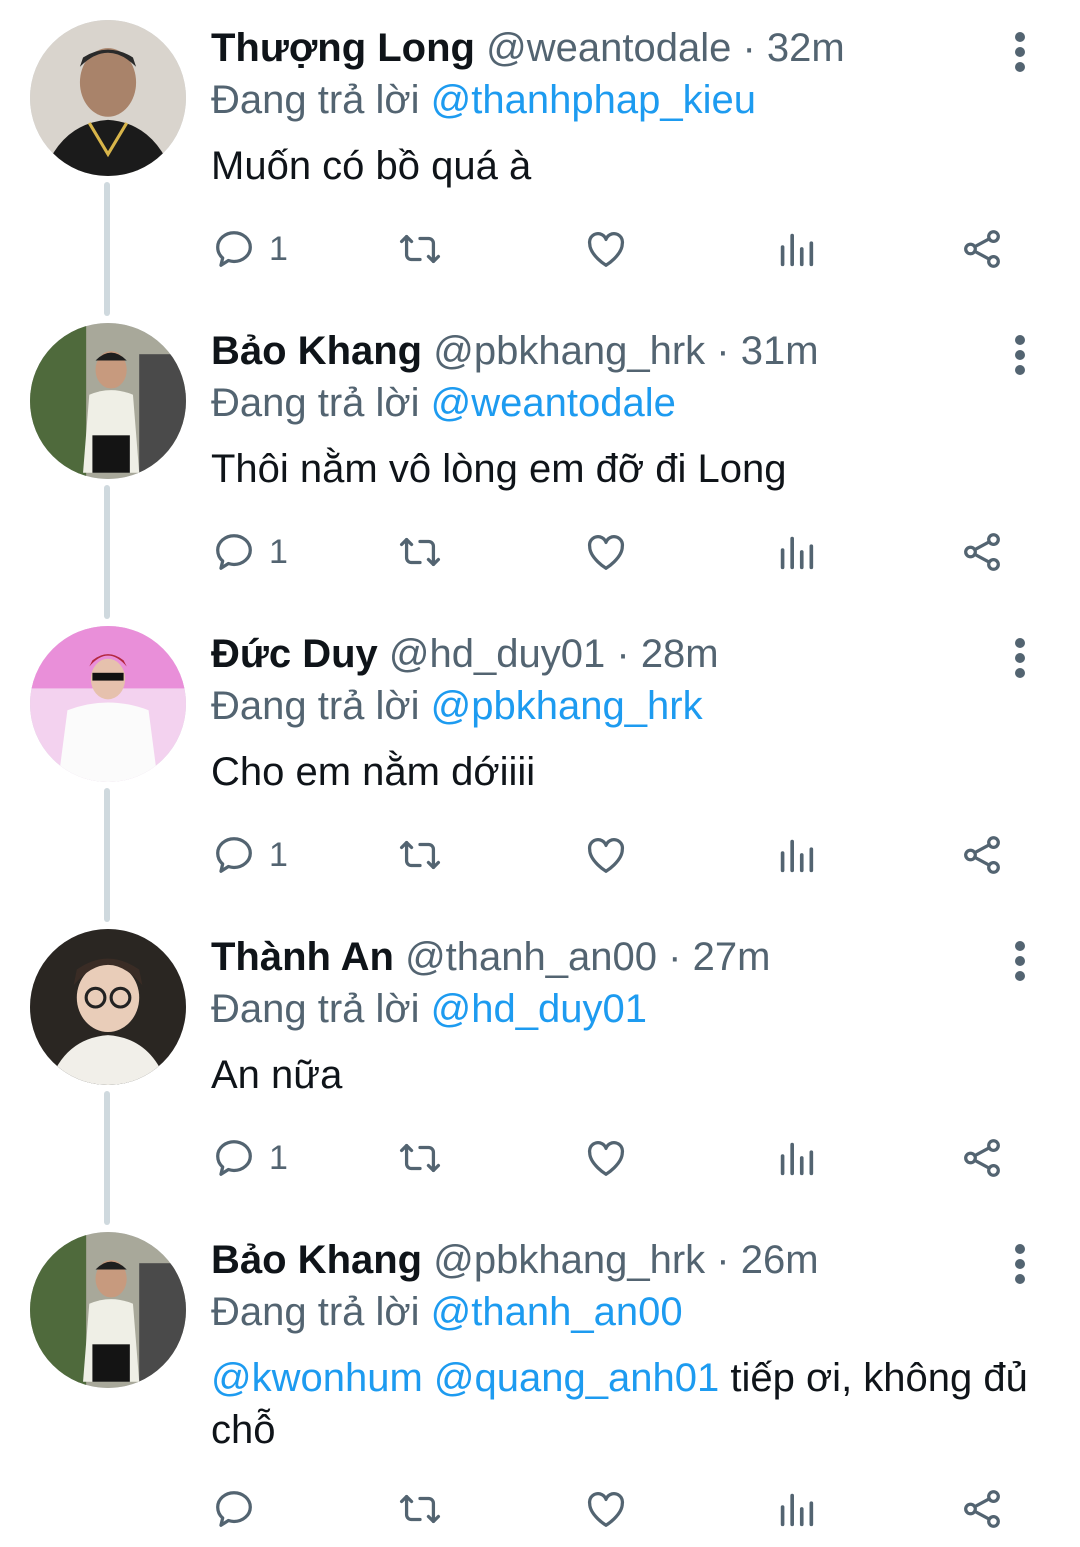 Image resolution: width=1080 pixels, height=1547 pixels. Describe the element at coordinates (557, 1312) in the screenshot. I see `replying-mention-link: @thanh_an00` at that location.